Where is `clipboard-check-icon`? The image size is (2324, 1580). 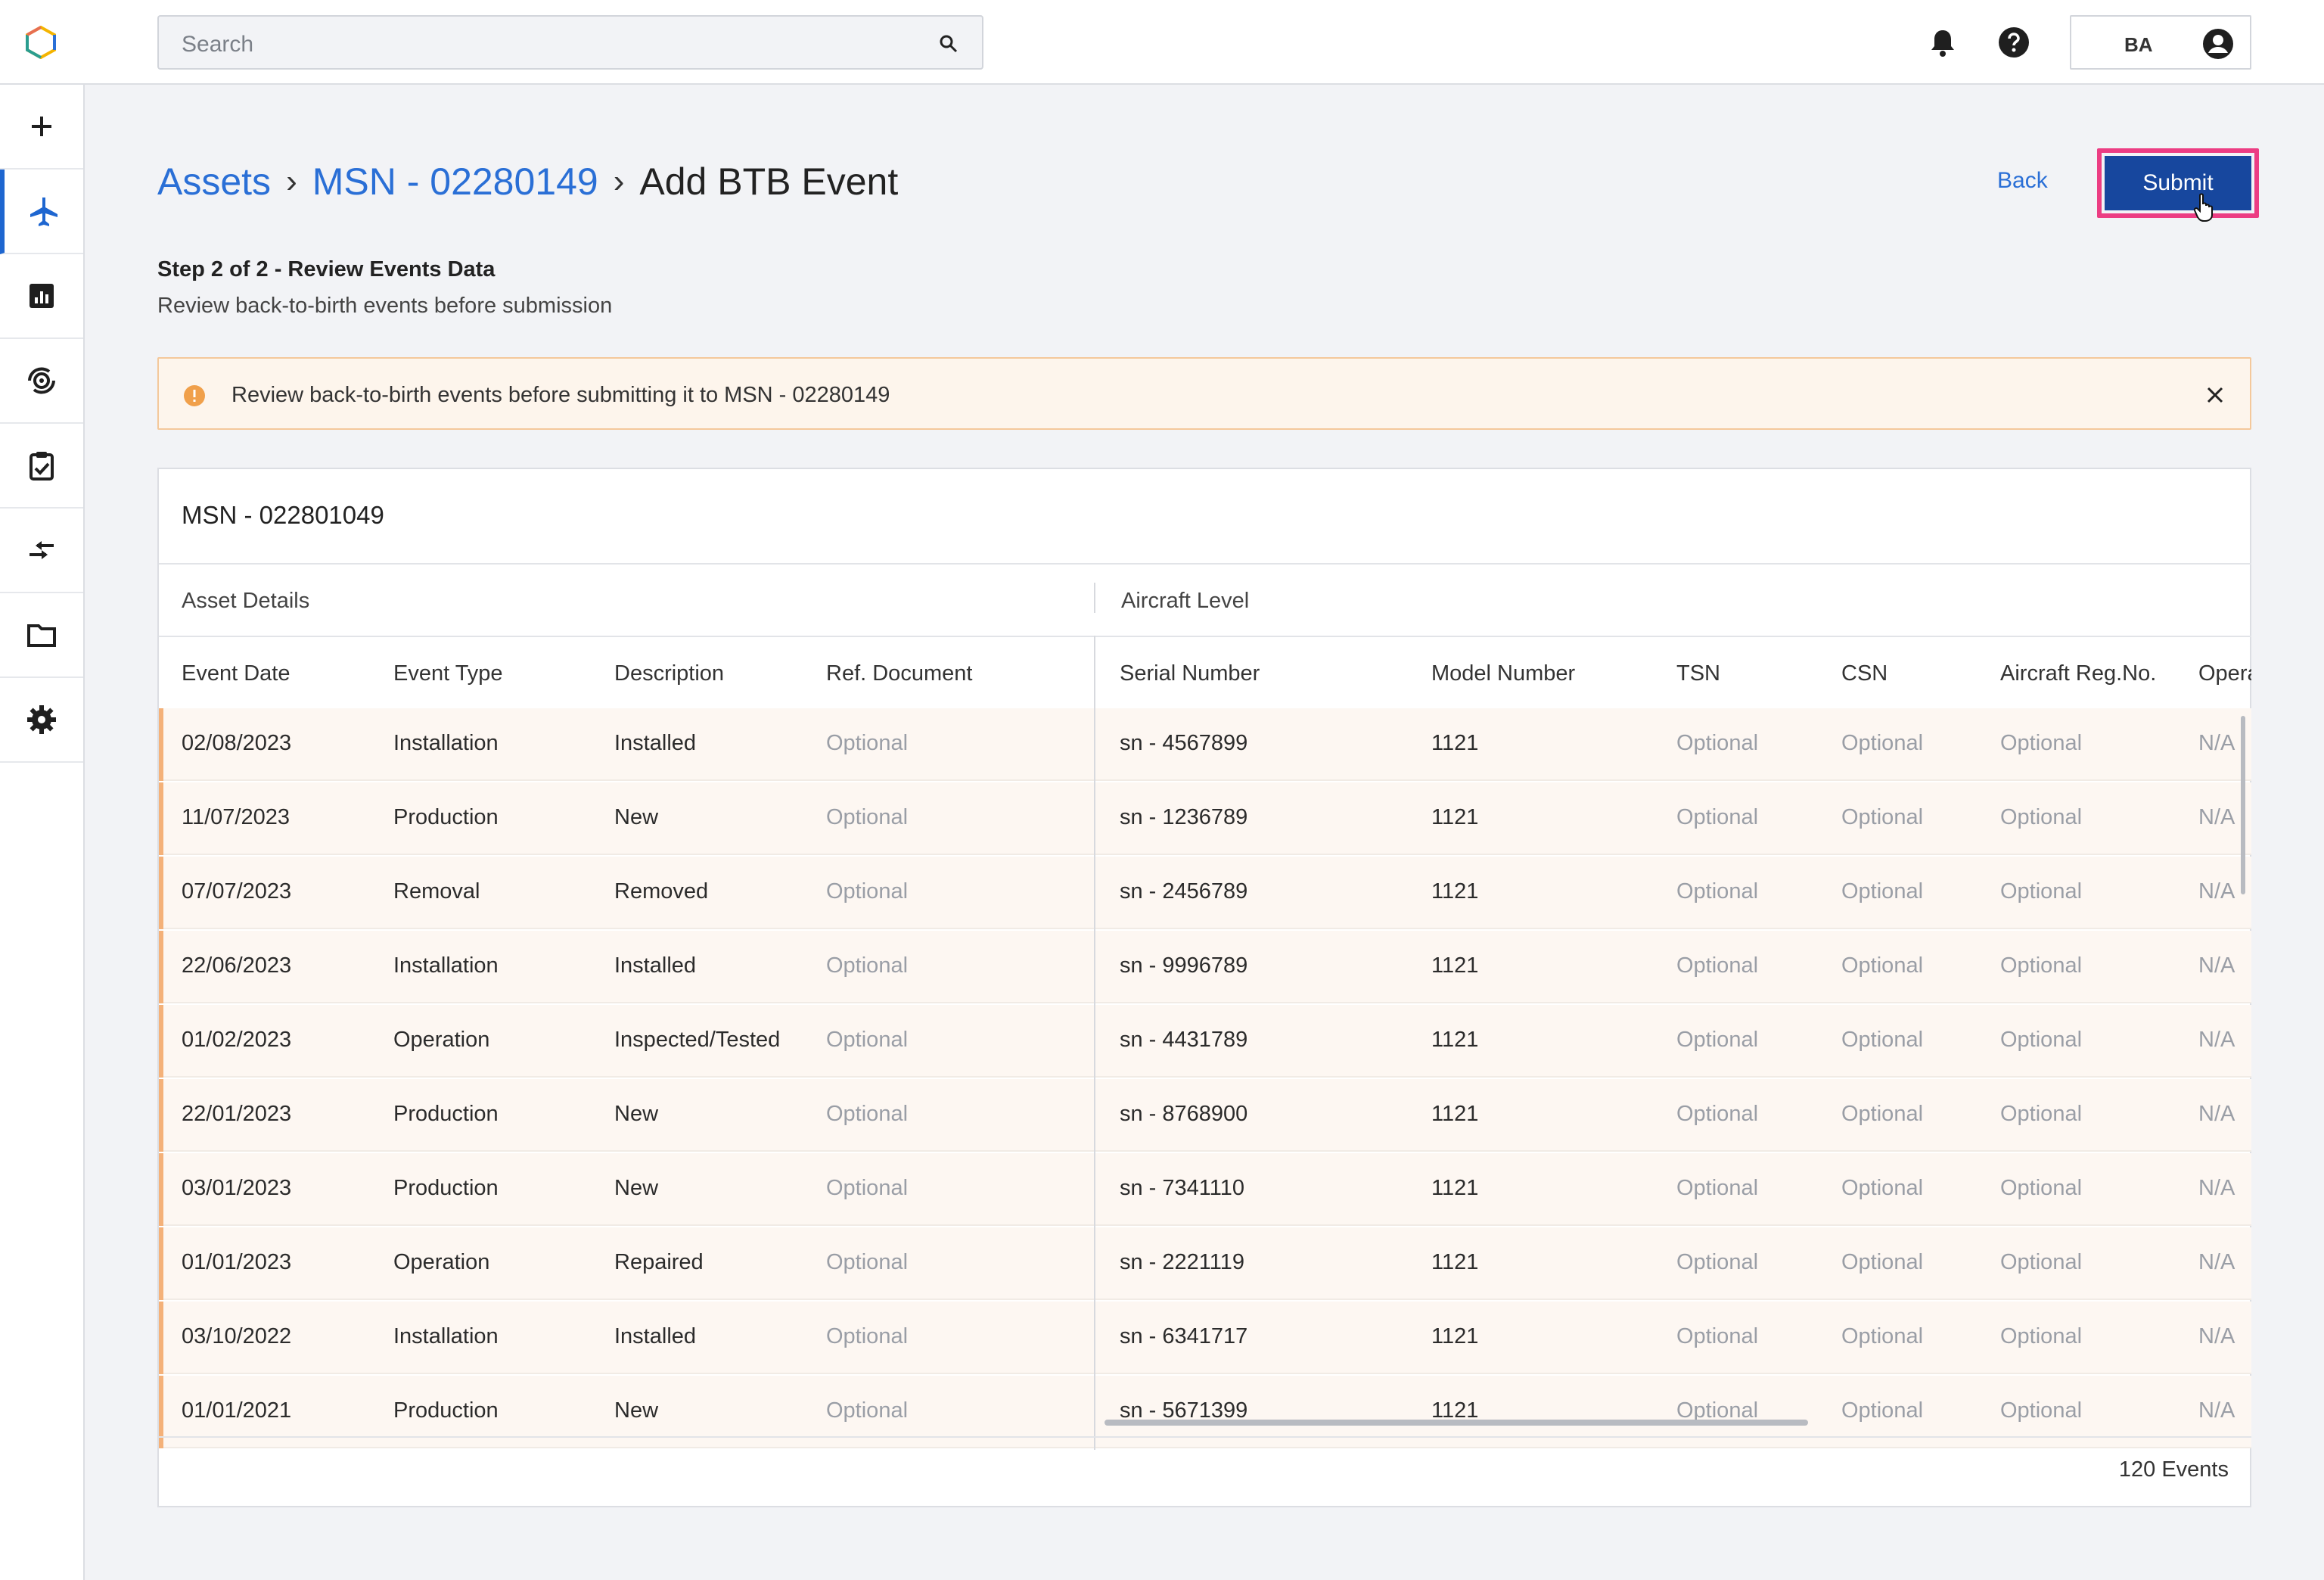 clipboard-check-icon is located at coordinates (42, 466).